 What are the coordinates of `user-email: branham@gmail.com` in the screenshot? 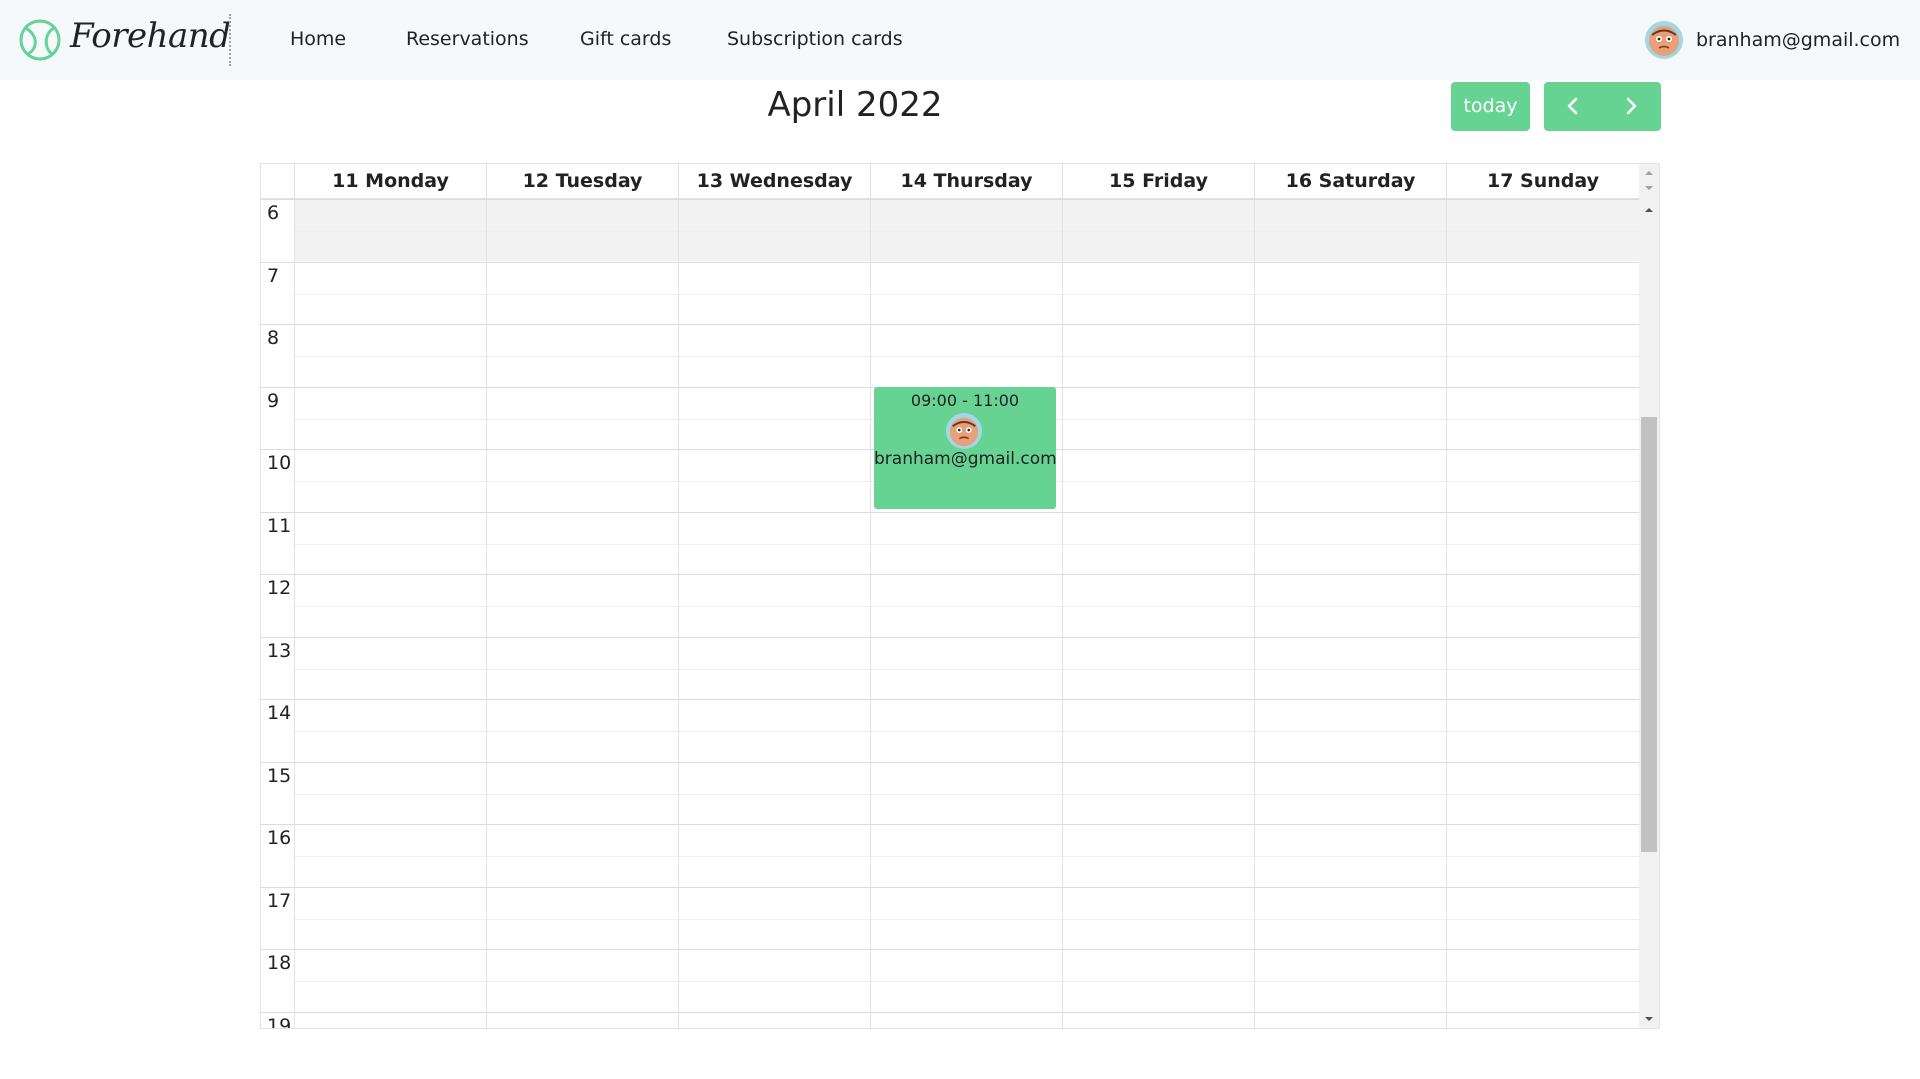 It's located at (1798, 40).